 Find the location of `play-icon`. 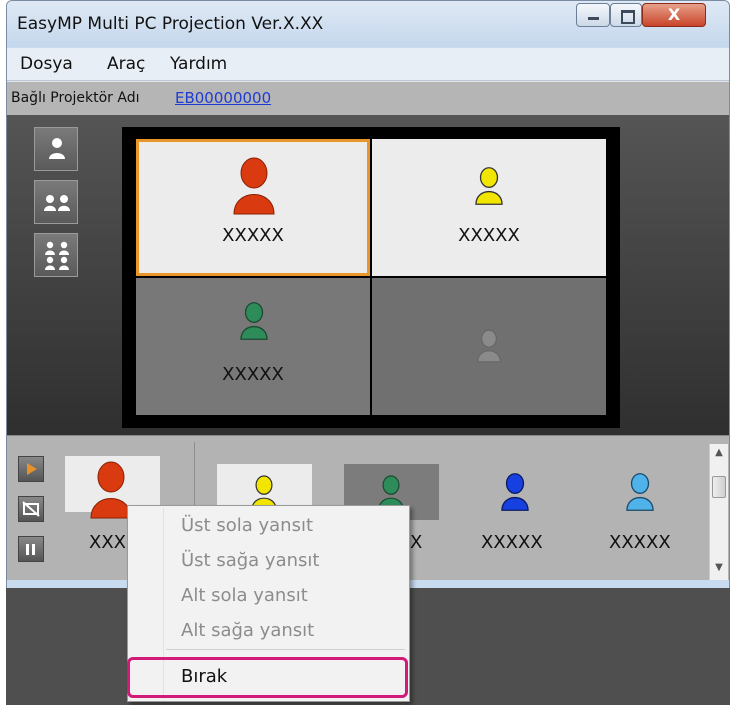

play-icon is located at coordinates (32, 469).